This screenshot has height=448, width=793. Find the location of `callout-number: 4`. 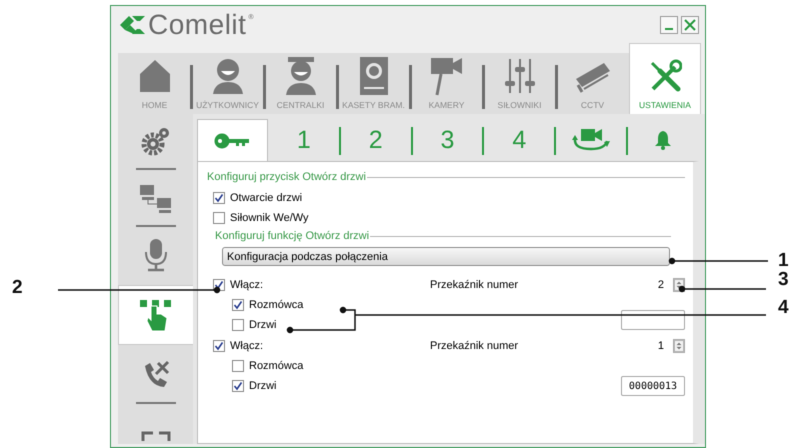

callout-number: 4 is located at coordinates (783, 308).